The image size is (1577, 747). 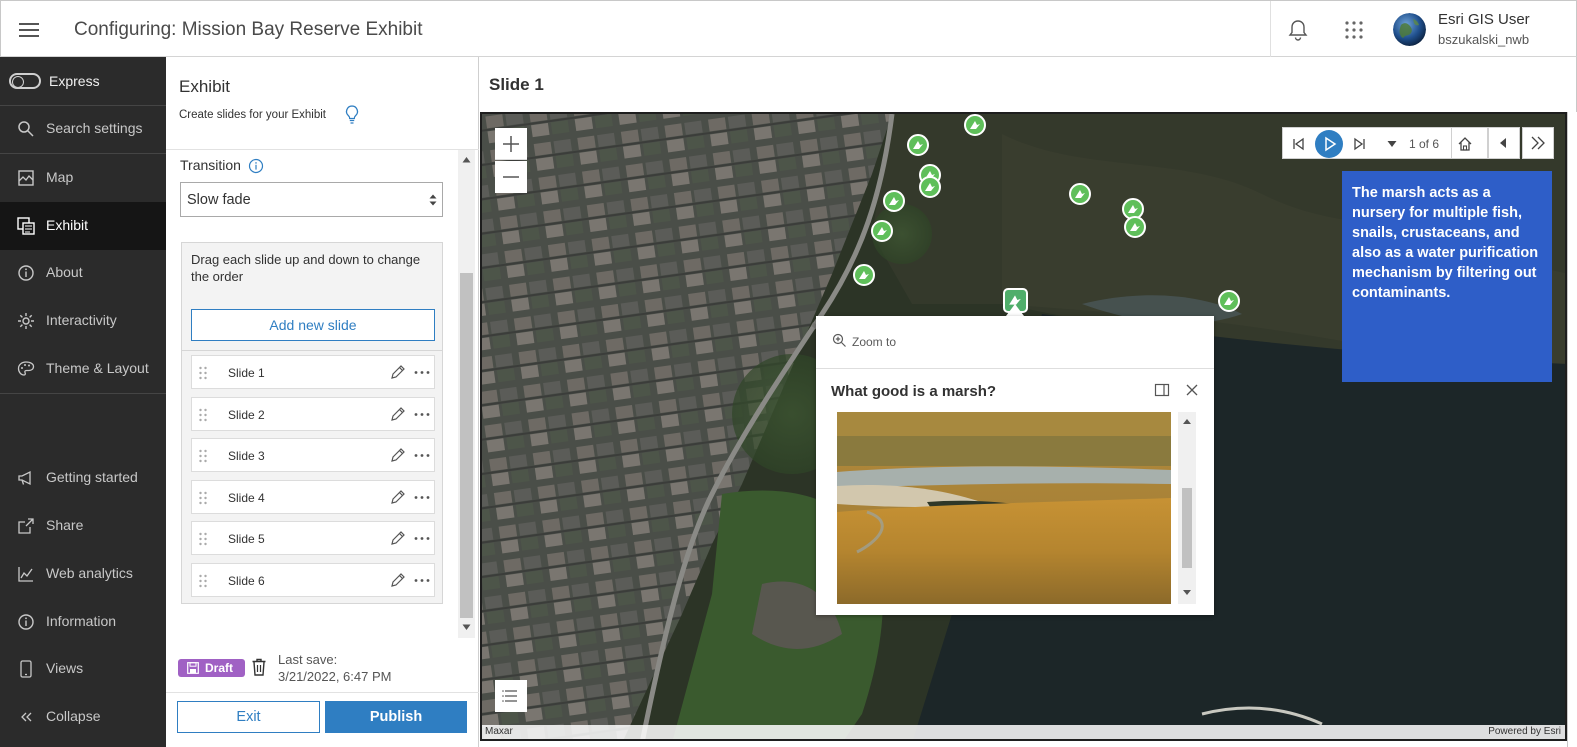 What do you see at coordinates (313, 325) in the screenshot?
I see `add-new-slide-button: Add new slide` at bounding box center [313, 325].